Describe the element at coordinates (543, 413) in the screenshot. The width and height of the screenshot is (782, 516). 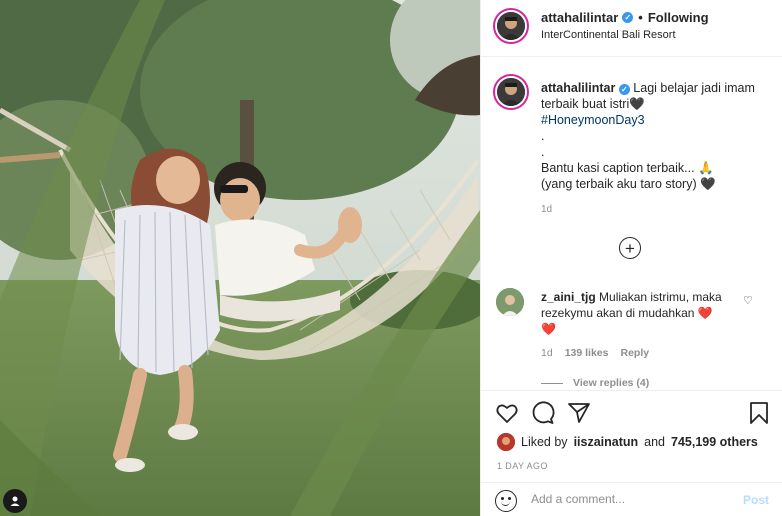
I see `comment-bubble-icon` at that location.